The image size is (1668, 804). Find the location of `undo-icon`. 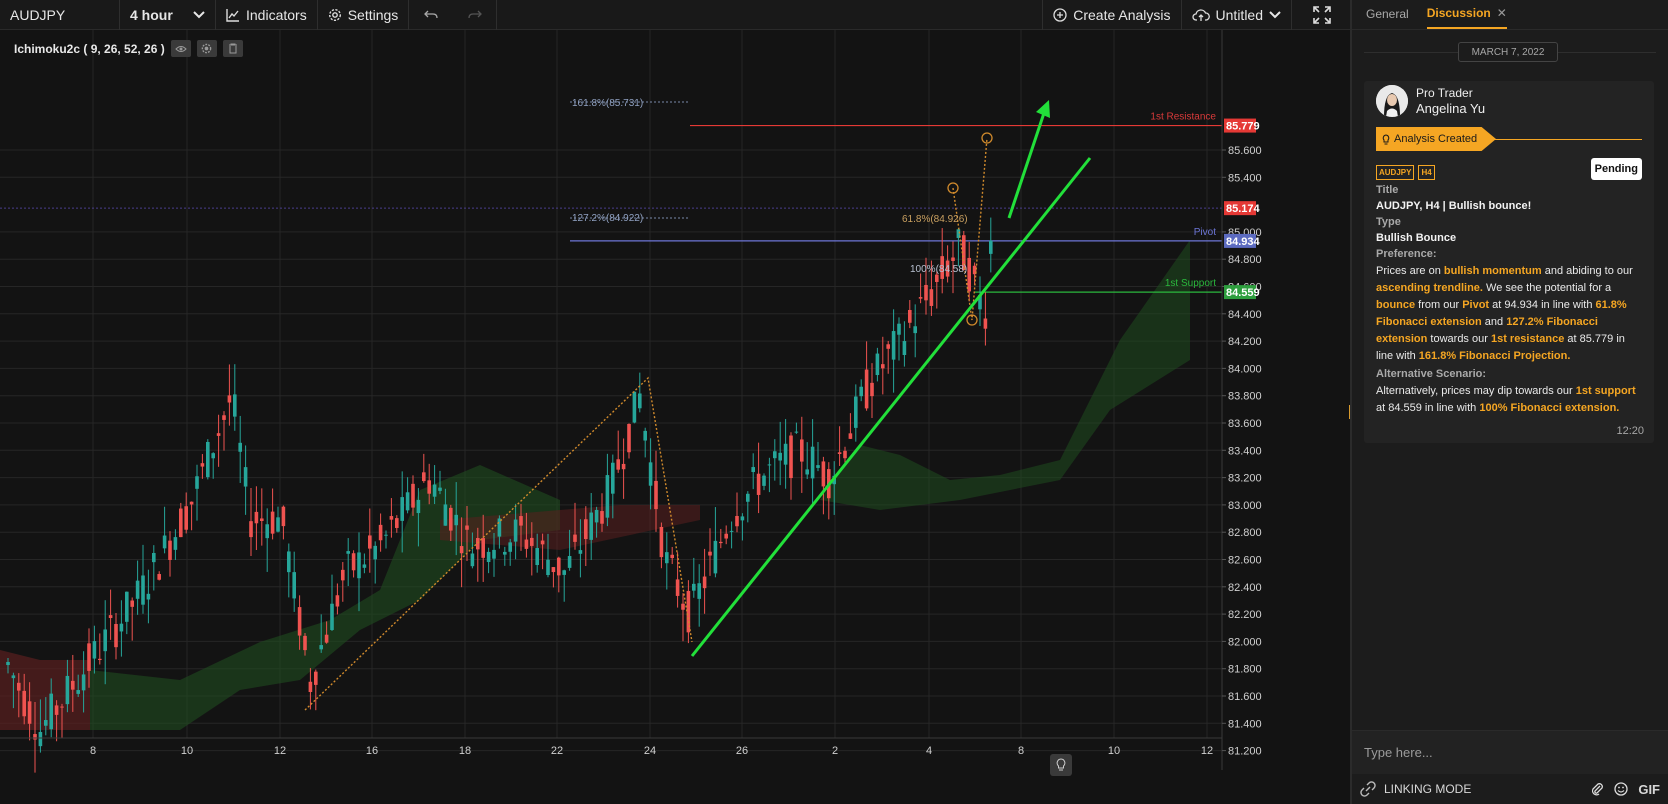

undo-icon is located at coordinates (431, 14).